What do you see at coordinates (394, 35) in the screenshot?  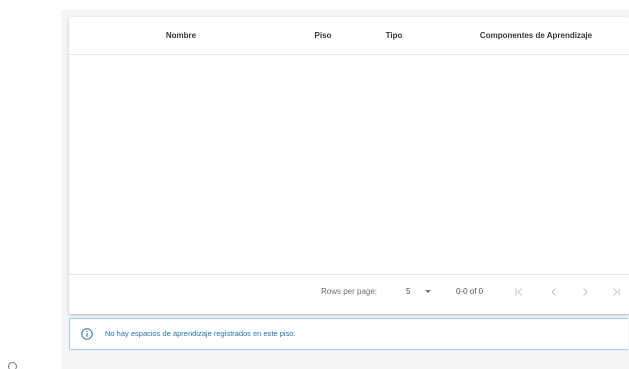 I see `column-header-tipo: Tipo` at bounding box center [394, 35].